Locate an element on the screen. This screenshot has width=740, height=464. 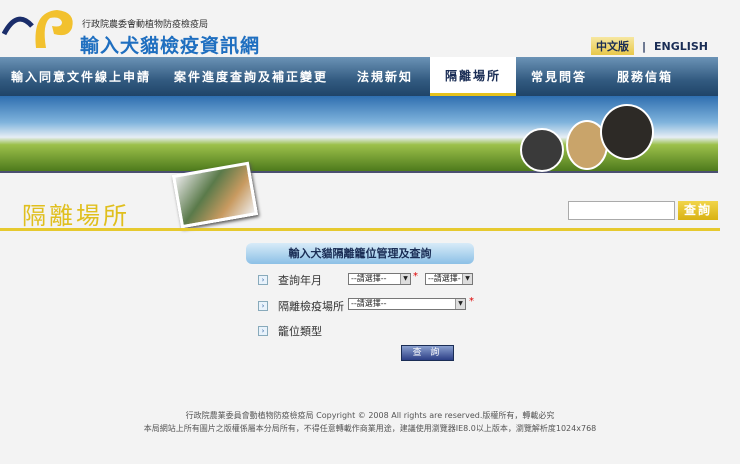
facility-select: --請選擇-- ▼ is located at coordinates (407, 304).